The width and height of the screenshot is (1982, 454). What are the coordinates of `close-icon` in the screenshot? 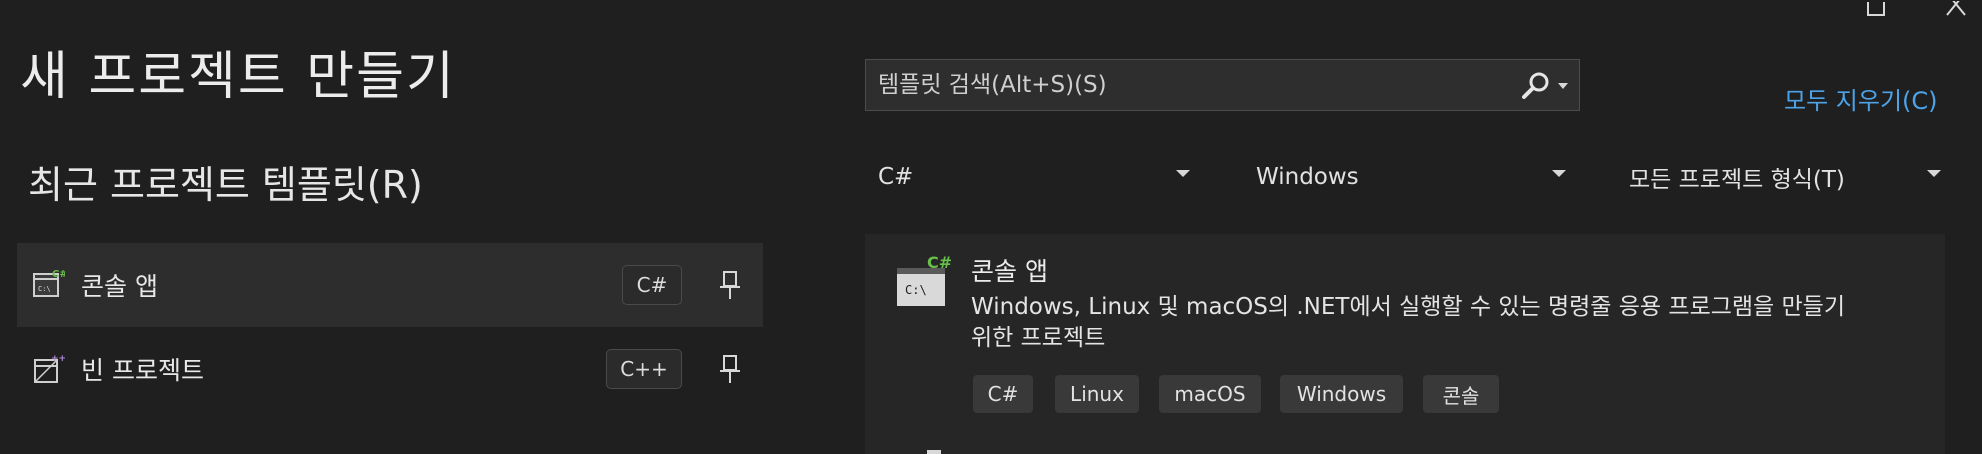 It's located at (1956, 8).